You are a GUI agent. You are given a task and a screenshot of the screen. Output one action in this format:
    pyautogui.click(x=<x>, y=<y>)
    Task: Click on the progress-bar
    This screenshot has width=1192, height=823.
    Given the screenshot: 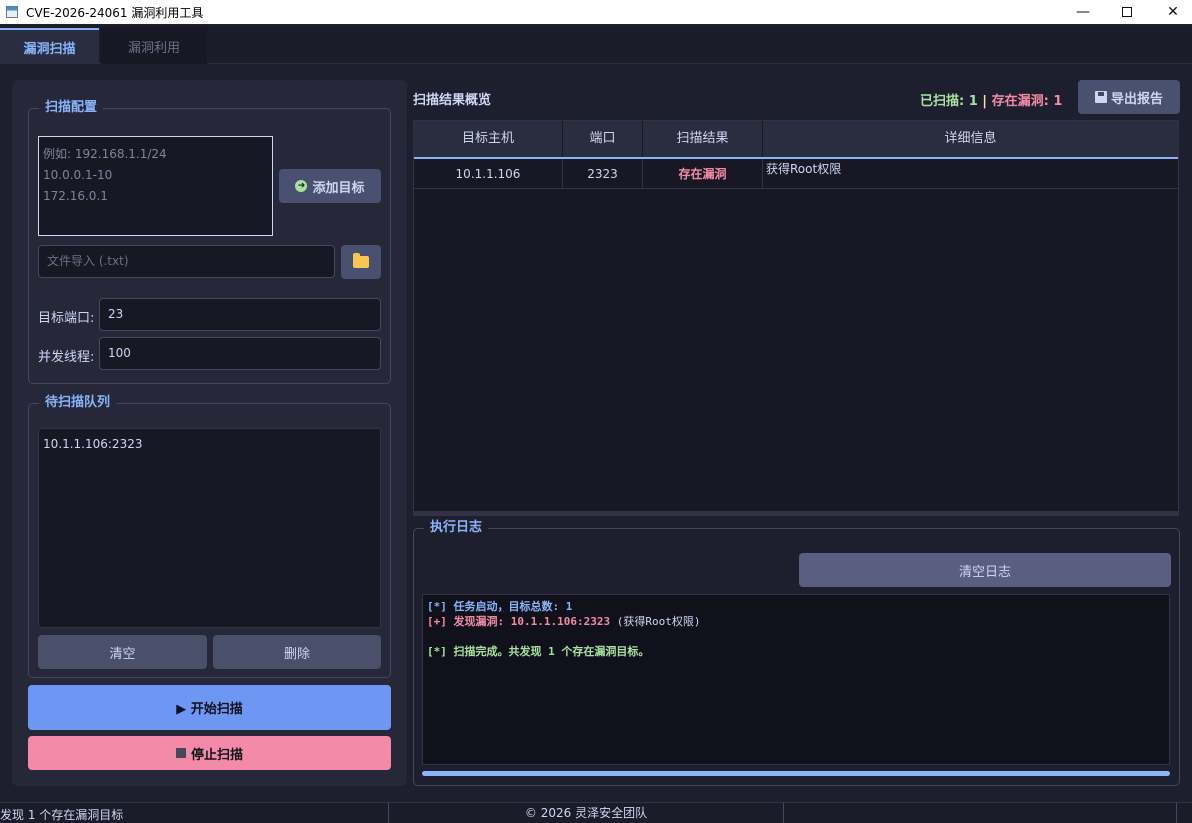 What is the action you would take?
    pyautogui.click(x=796, y=773)
    